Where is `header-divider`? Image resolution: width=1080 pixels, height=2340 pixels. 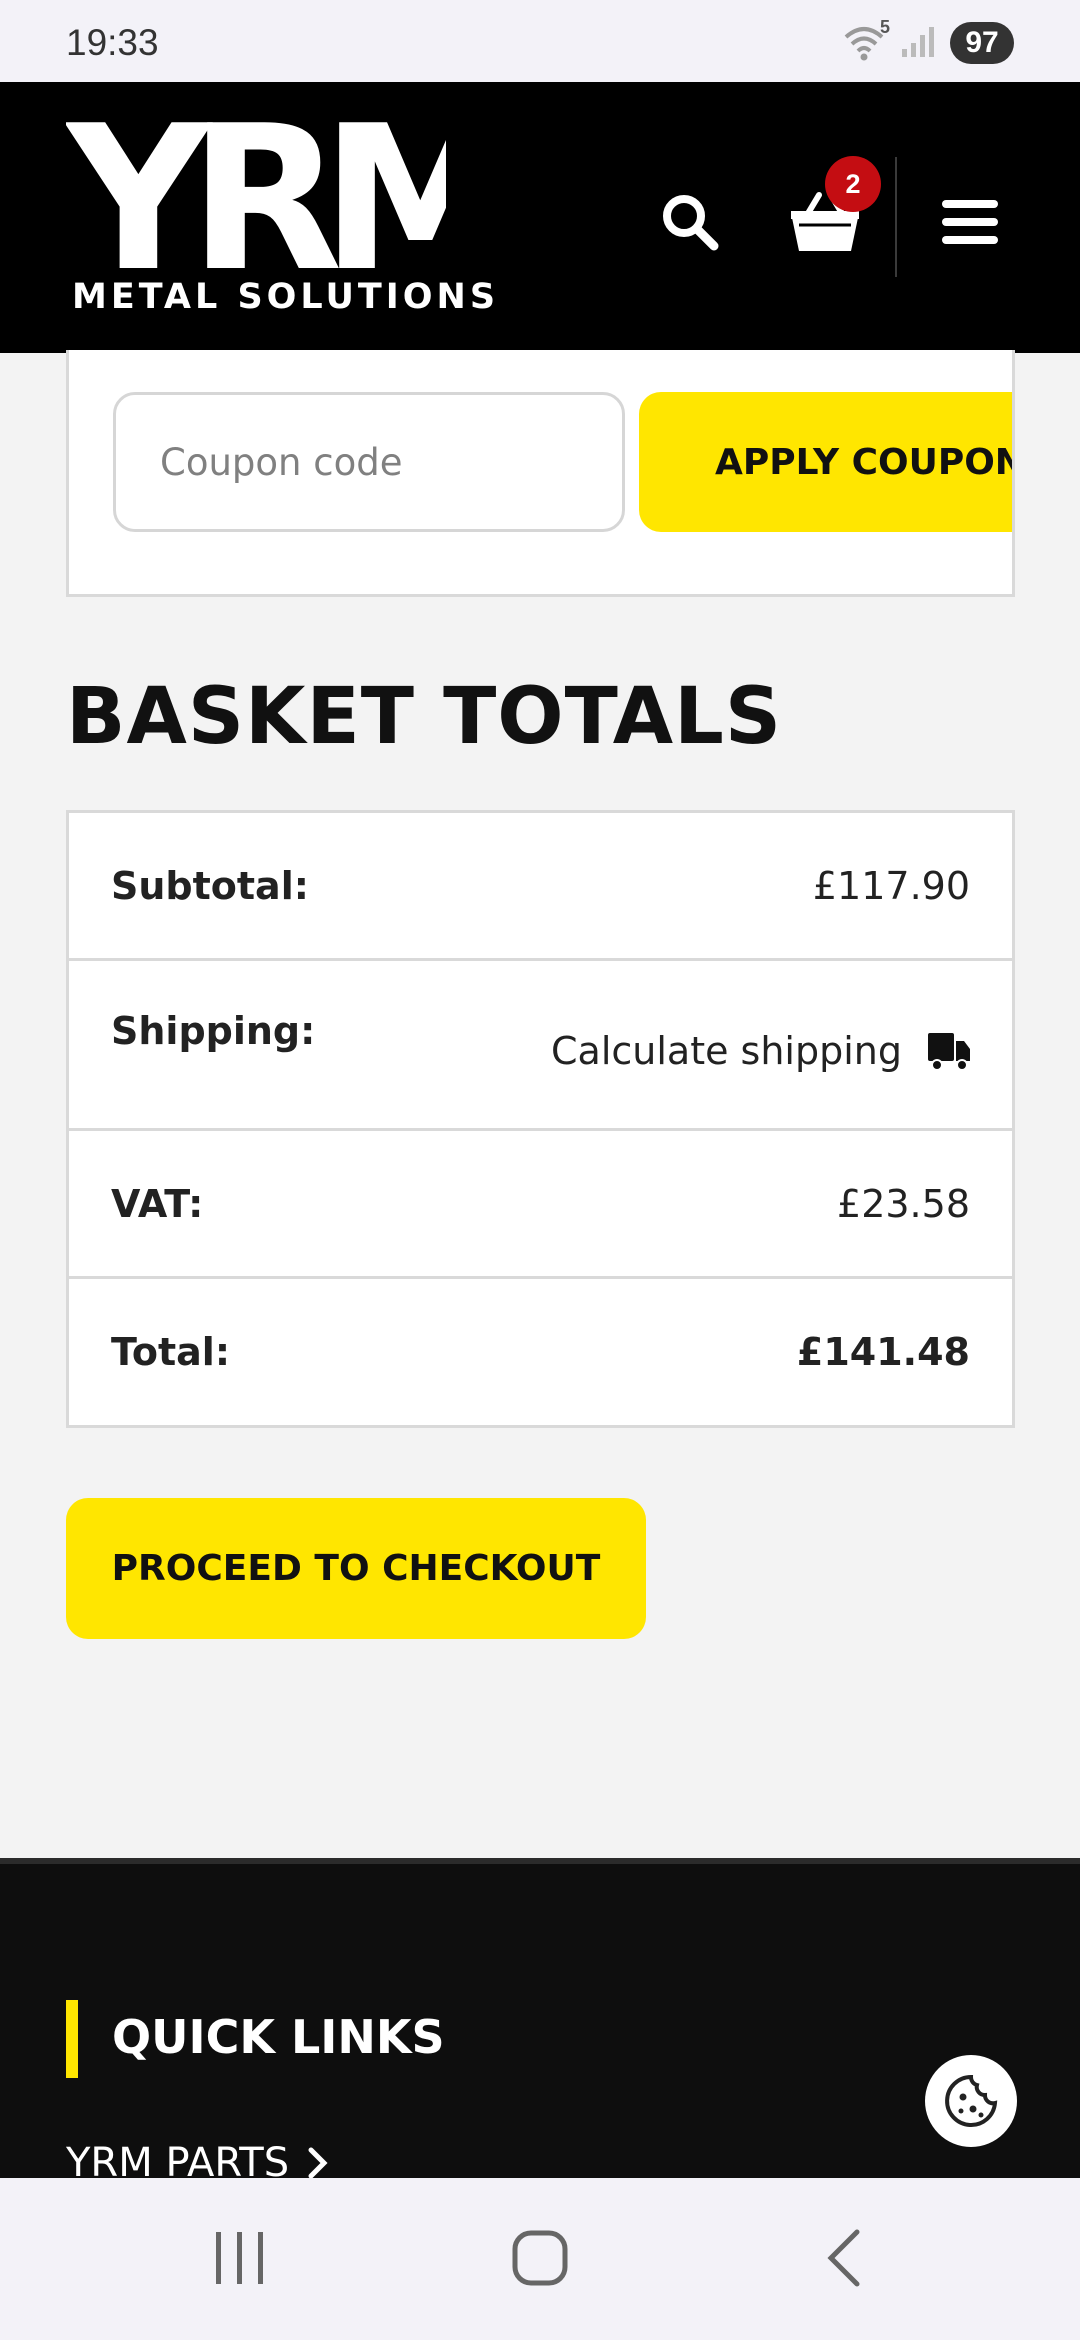 header-divider is located at coordinates (896, 217).